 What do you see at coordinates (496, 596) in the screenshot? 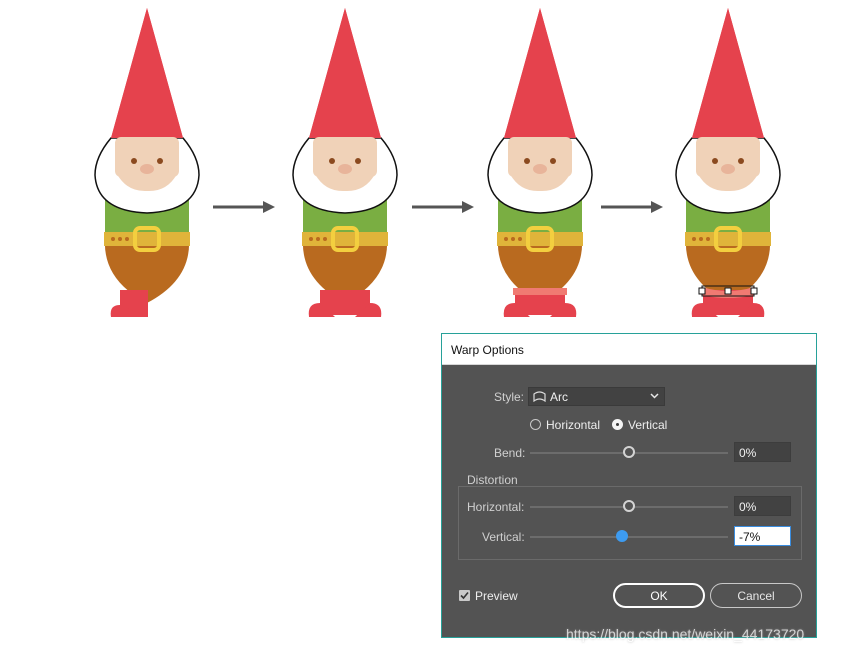
I see `preview-label: Preview` at bounding box center [496, 596].